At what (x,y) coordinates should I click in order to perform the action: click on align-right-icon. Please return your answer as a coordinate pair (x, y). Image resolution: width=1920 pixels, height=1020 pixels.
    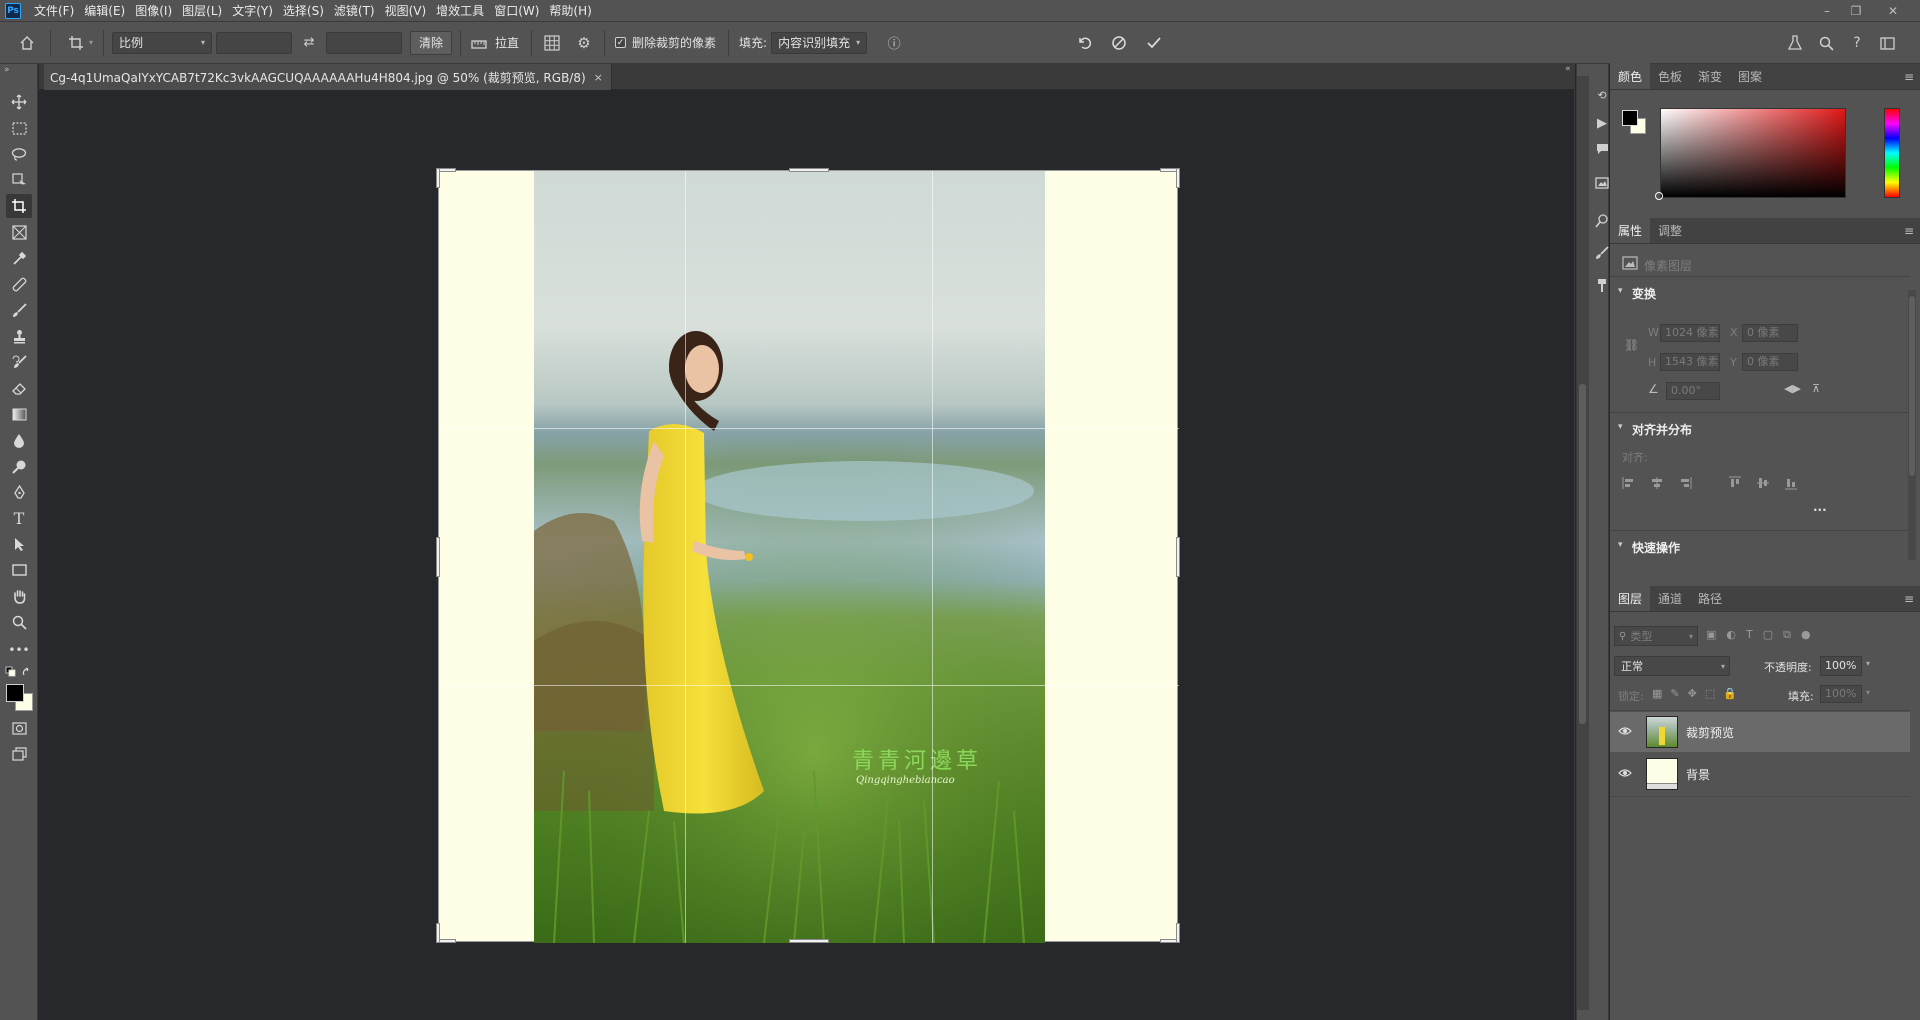
    Looking at the image, I should click on (1685, 483).